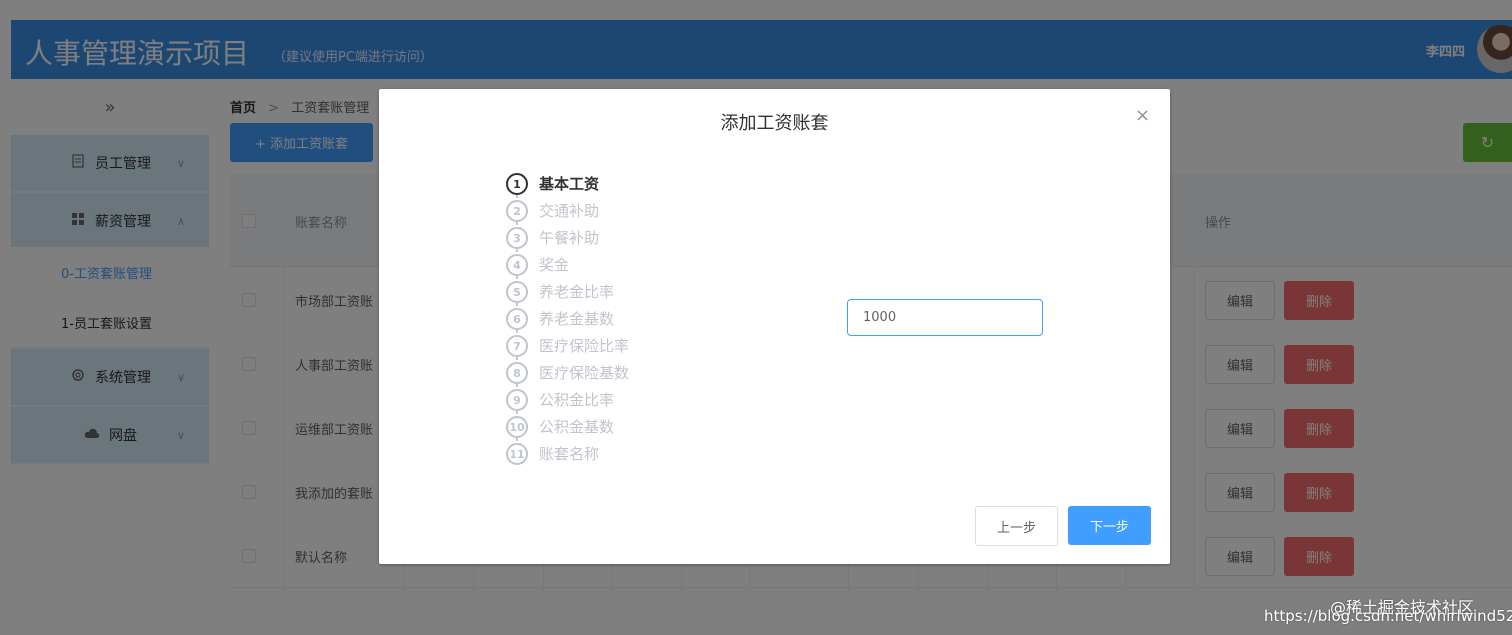 This screenshot has width=1512, height=635. What do you see at coordinates (606, 238) in the screenshot?
I see `step-item: 3 午餐补助` at bounding box center [606, 238].